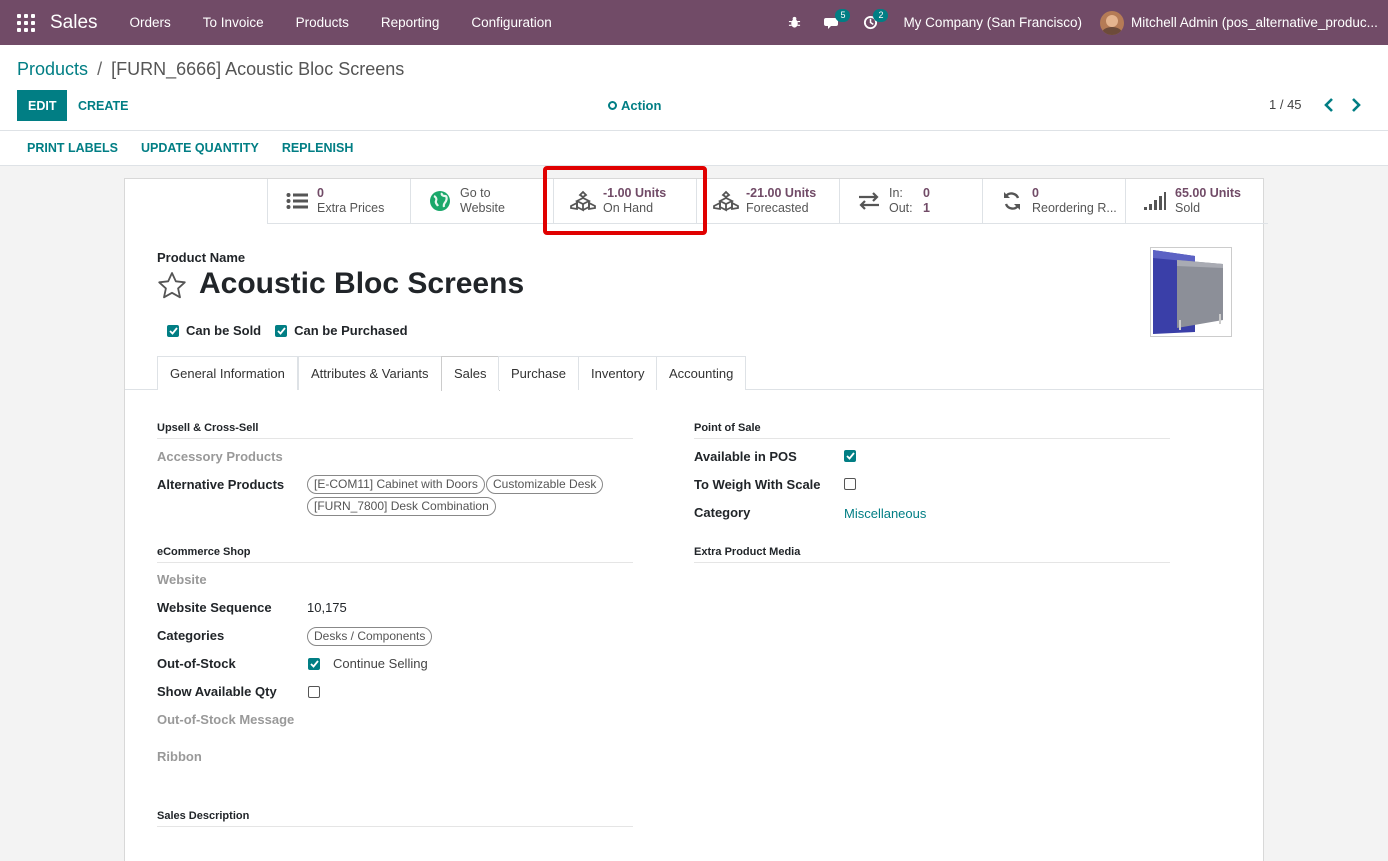  Describe the element at coordinates (545, 484) in the screenshot. I see `alternative-product-tag: Customizable Desk` at that location.